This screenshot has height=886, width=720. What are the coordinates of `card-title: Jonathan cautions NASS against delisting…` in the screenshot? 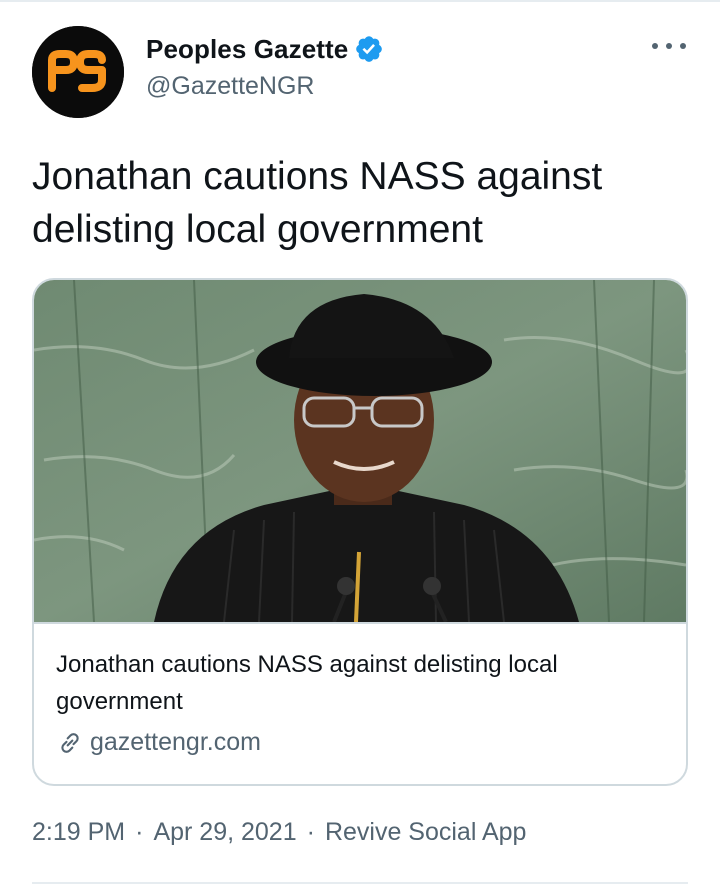 It's located at (361, 683).